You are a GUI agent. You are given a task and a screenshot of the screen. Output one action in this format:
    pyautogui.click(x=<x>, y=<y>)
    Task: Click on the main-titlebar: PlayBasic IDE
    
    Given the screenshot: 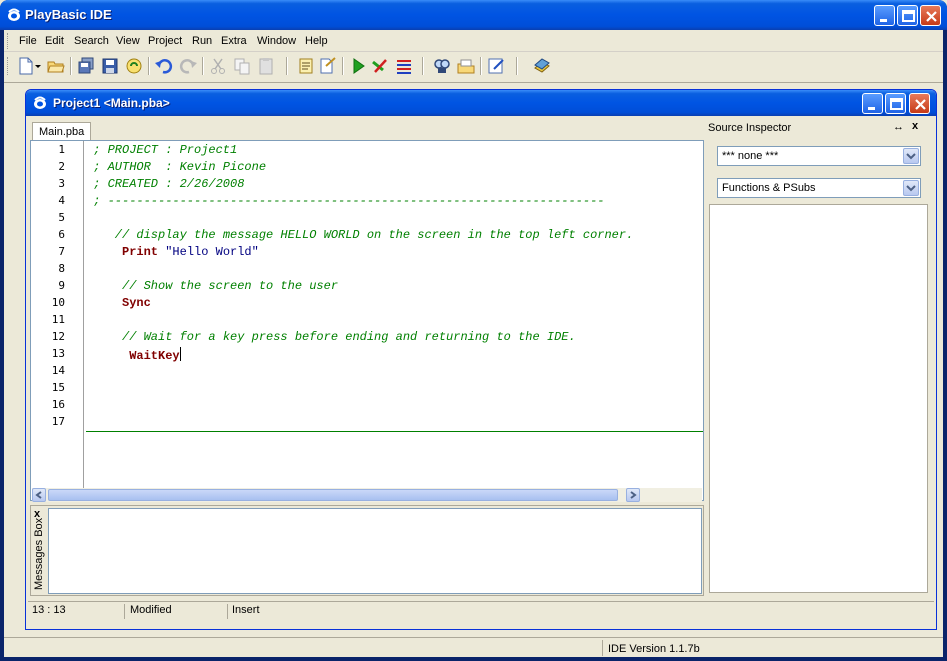 What is the action you would take?
    pyautogui.click(x=473, y=15)
    